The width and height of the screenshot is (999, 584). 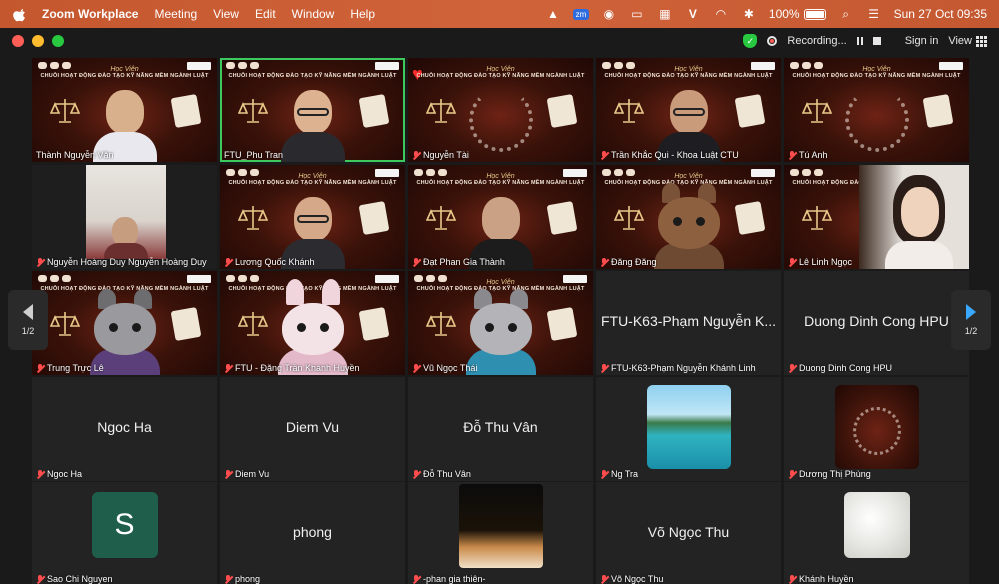 I want to click on participant-tile: Khánh Huyền, so click(x=876, y=533).